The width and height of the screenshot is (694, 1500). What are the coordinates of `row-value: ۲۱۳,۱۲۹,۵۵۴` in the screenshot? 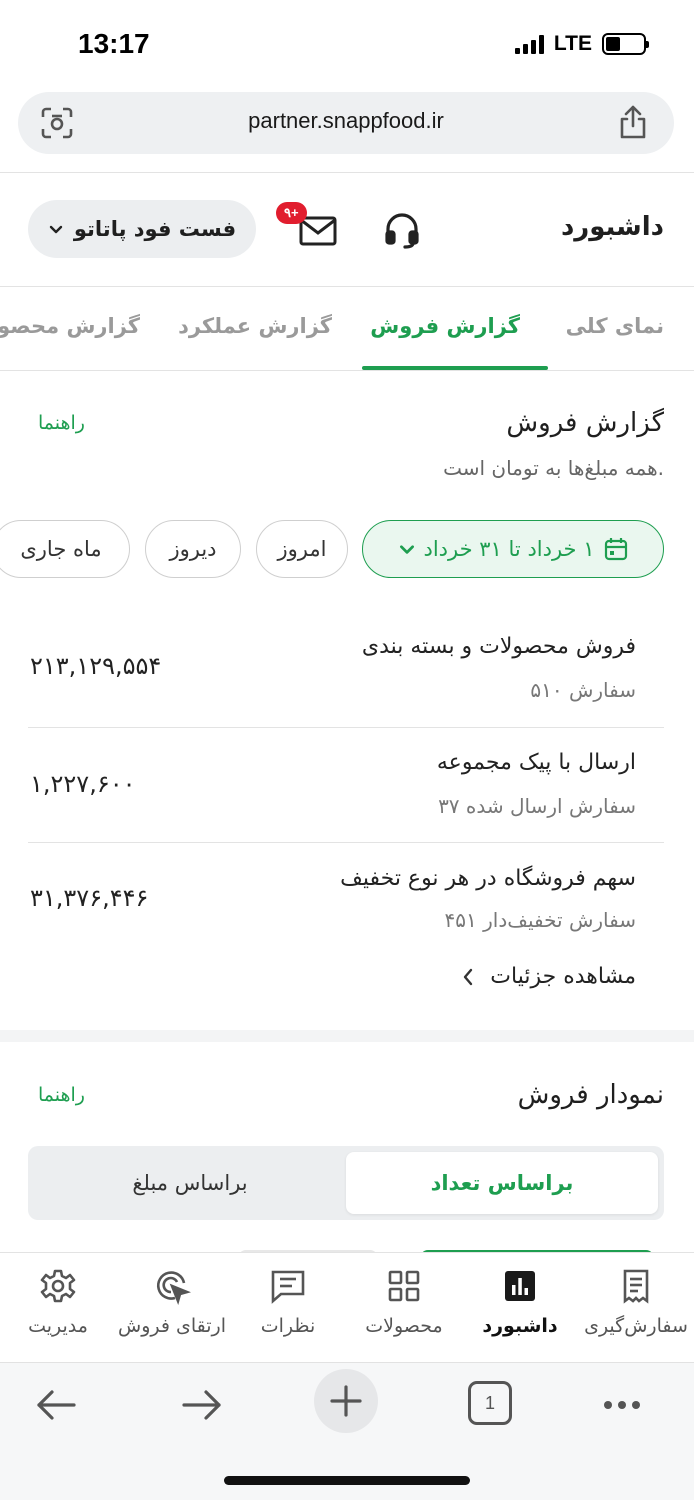 It's located at (96, 666).